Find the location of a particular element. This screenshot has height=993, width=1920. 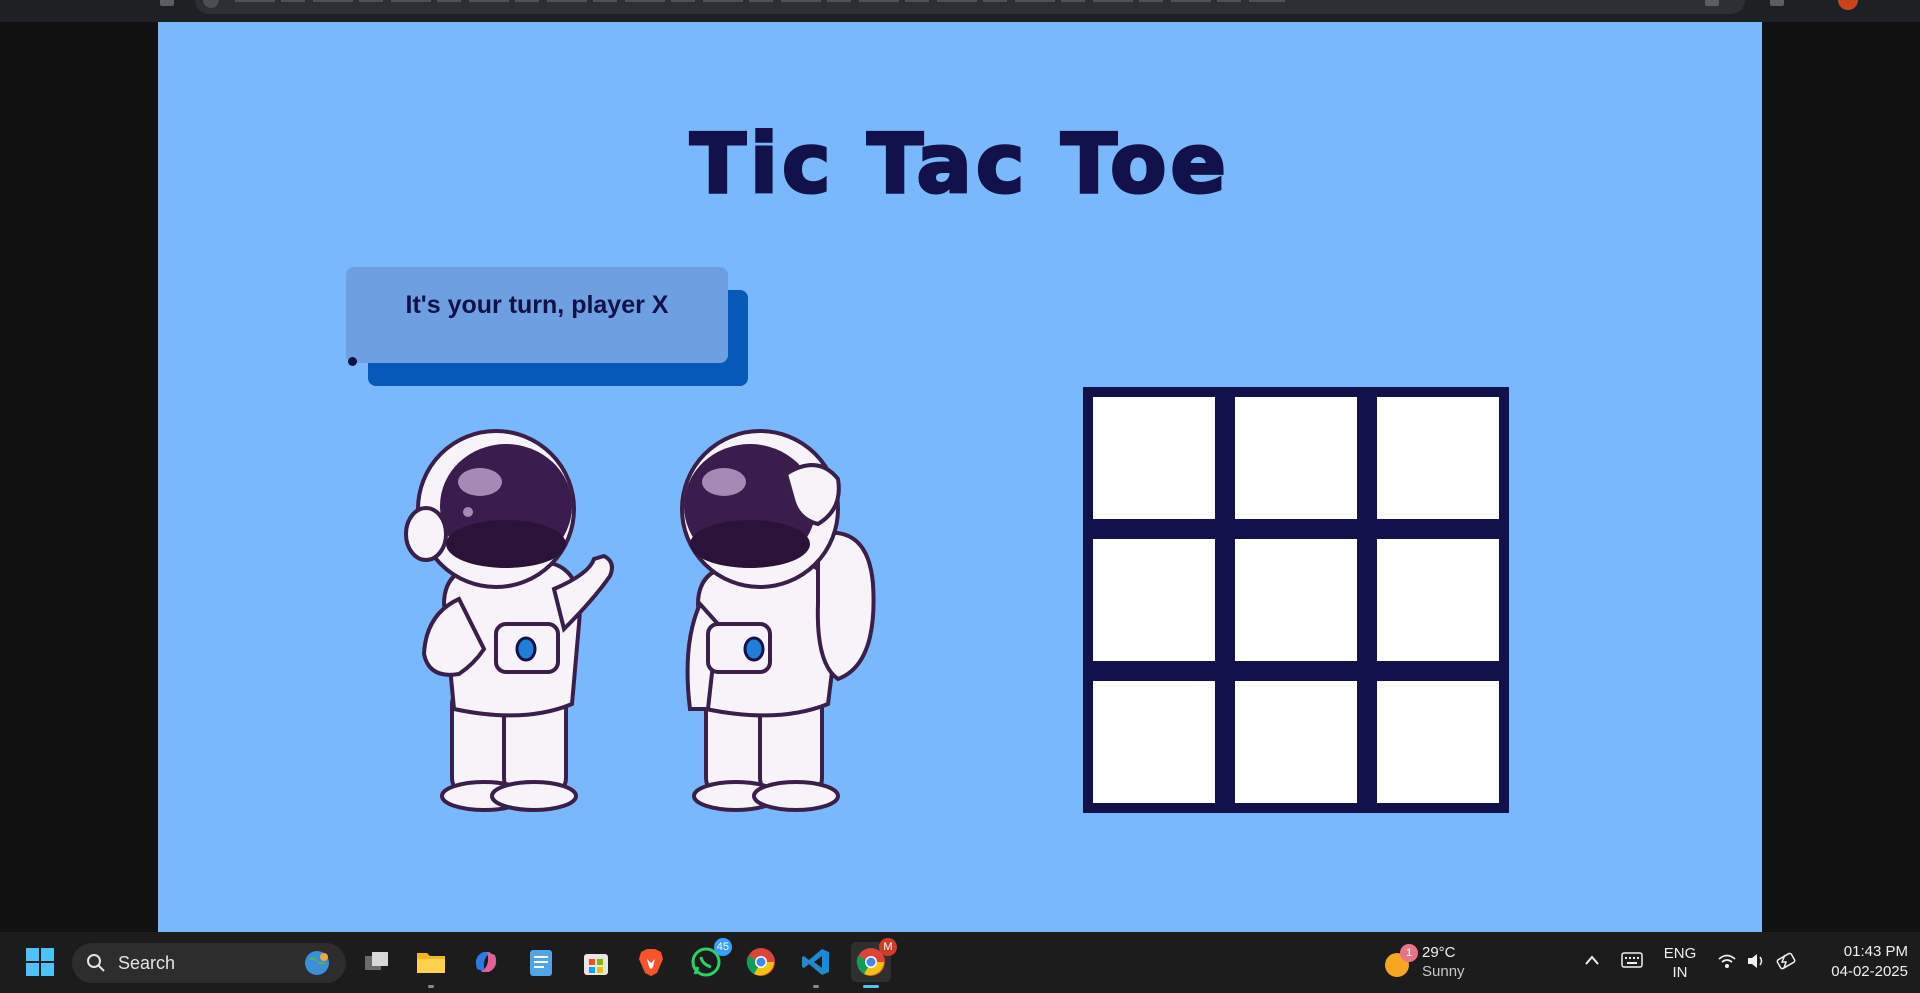

clock-time: 01:43 PM is located at coordinates (1875, 951).